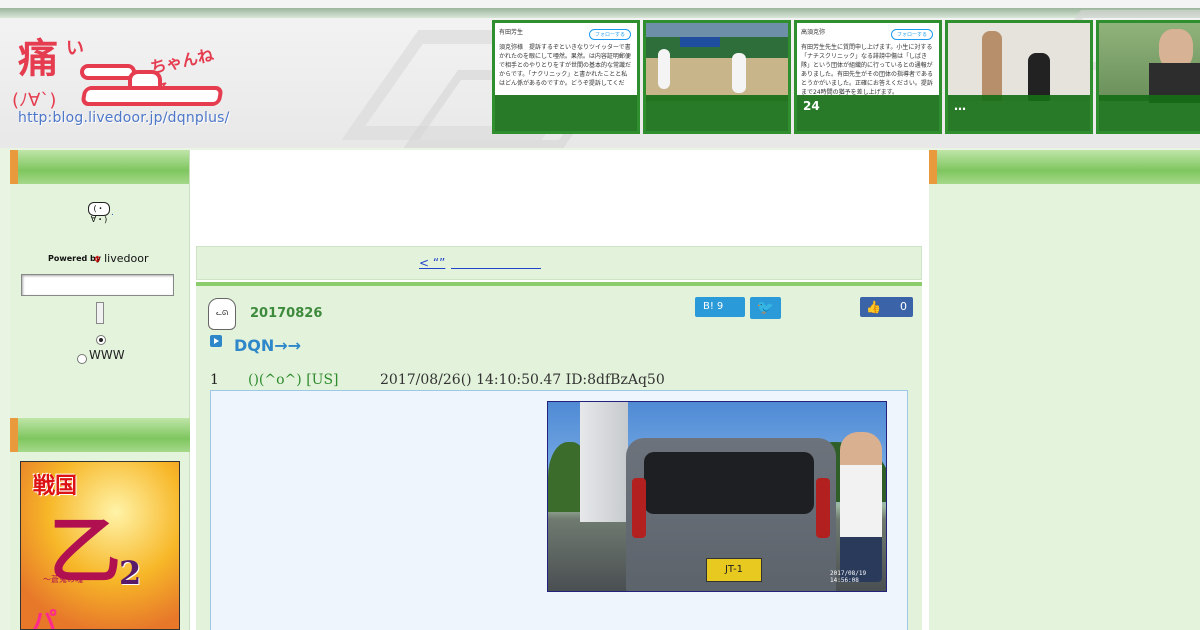 The image size is (1200, 630). What do you see at coordinates (152, 96) in the screenshot?
I see `logo-shape` at bounding box center [152, 96].